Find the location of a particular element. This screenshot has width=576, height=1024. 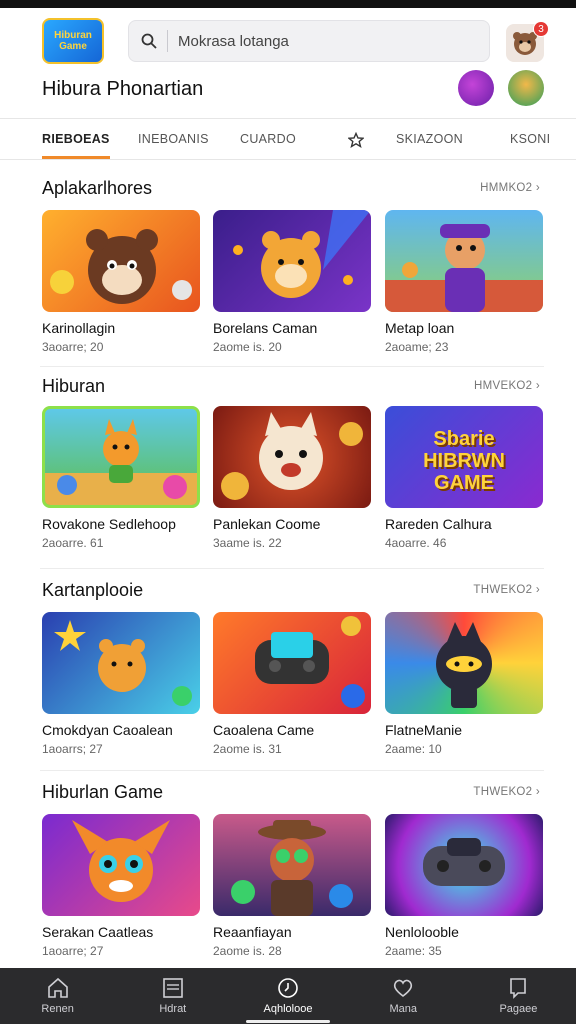

nav-activity: Aqhlolooe is located at coordinates (287, 996).